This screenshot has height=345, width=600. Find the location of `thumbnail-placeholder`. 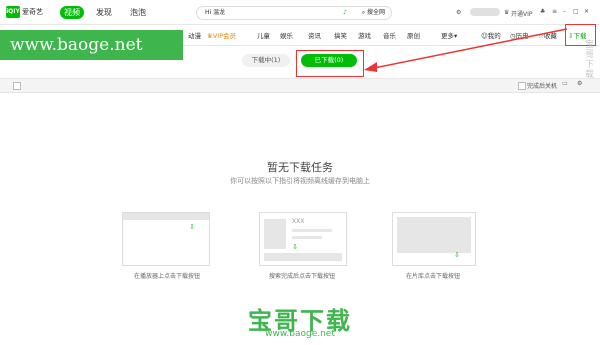

thumbnail-placeholder is located at coordinates (434, 235).